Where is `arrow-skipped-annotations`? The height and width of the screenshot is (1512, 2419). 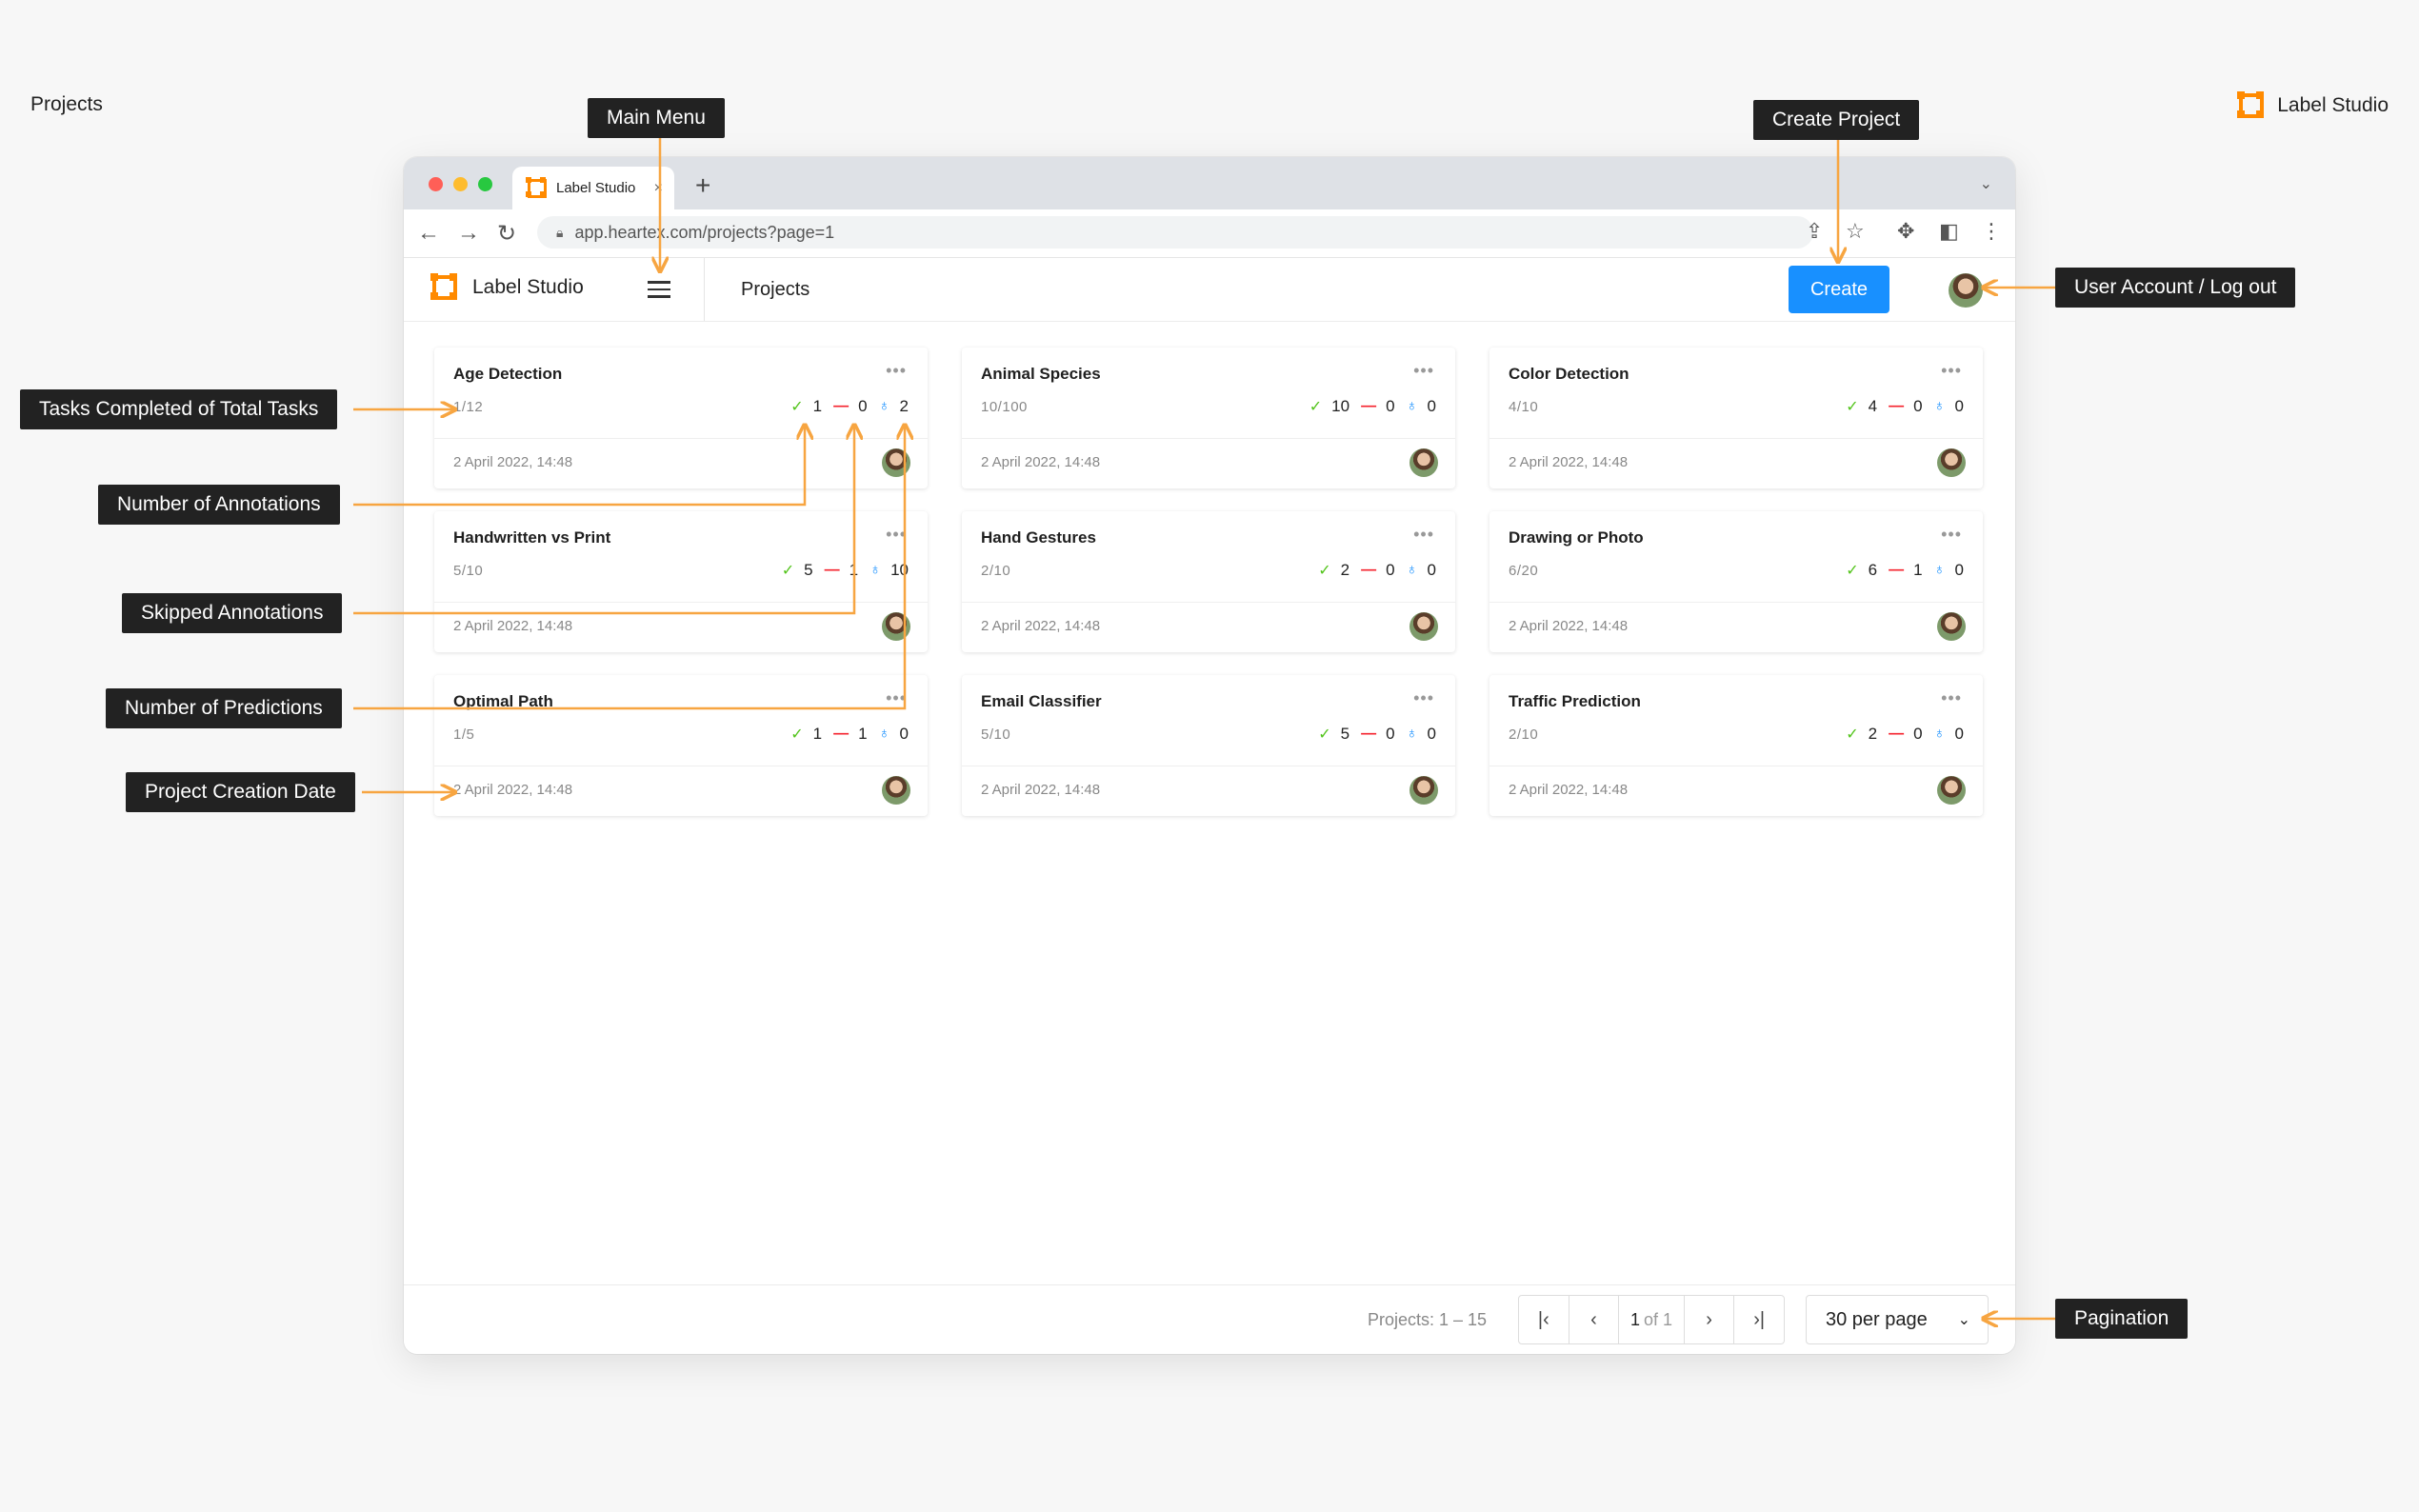
arrow-skipped-annotations is located at coordinates (603, 520).